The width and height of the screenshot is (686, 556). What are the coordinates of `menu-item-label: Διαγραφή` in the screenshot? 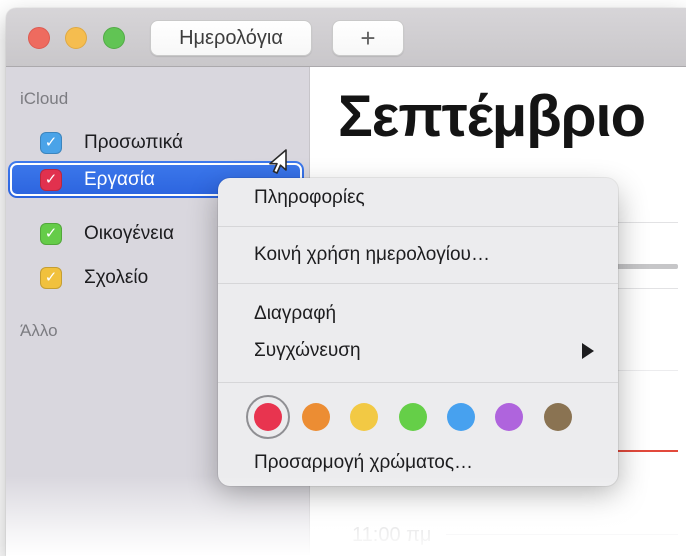 It's located at (295, 313).